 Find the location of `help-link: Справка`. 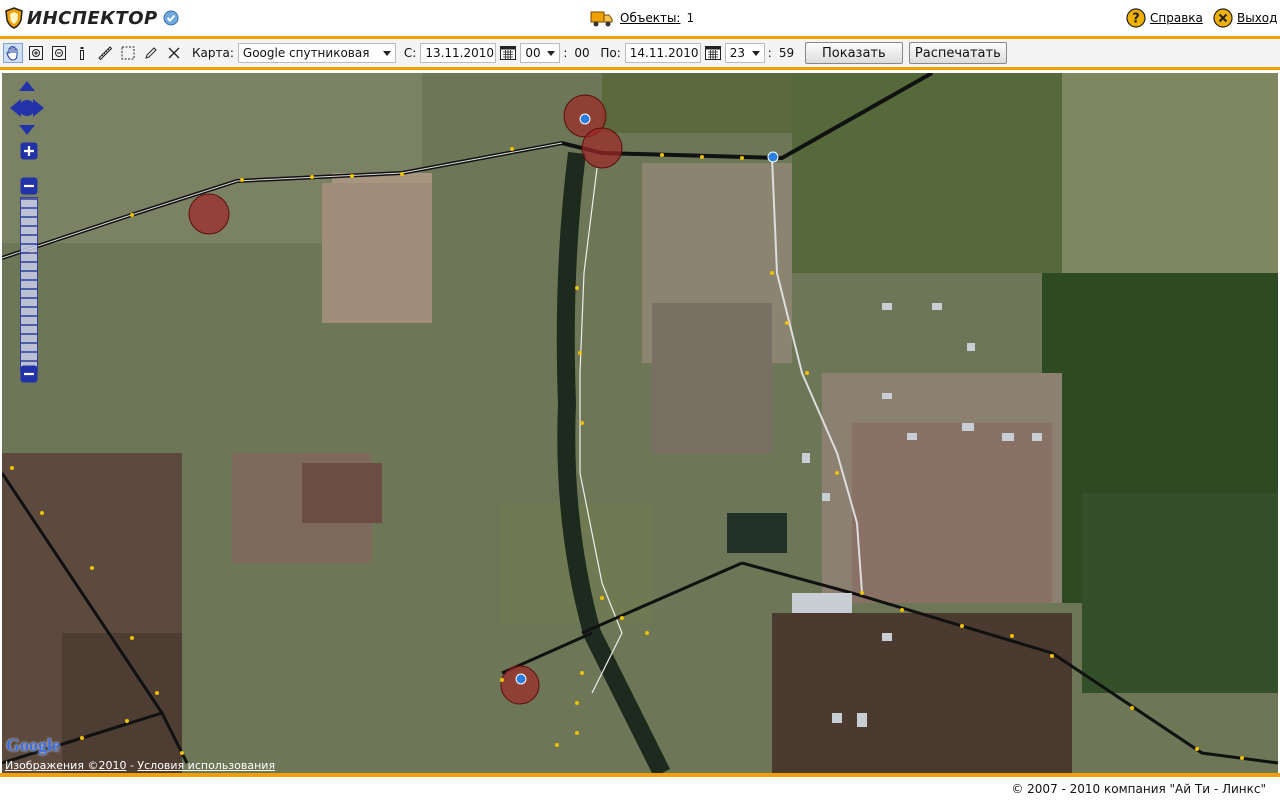

help-link: Справка is located at coordinates (1176, 18).